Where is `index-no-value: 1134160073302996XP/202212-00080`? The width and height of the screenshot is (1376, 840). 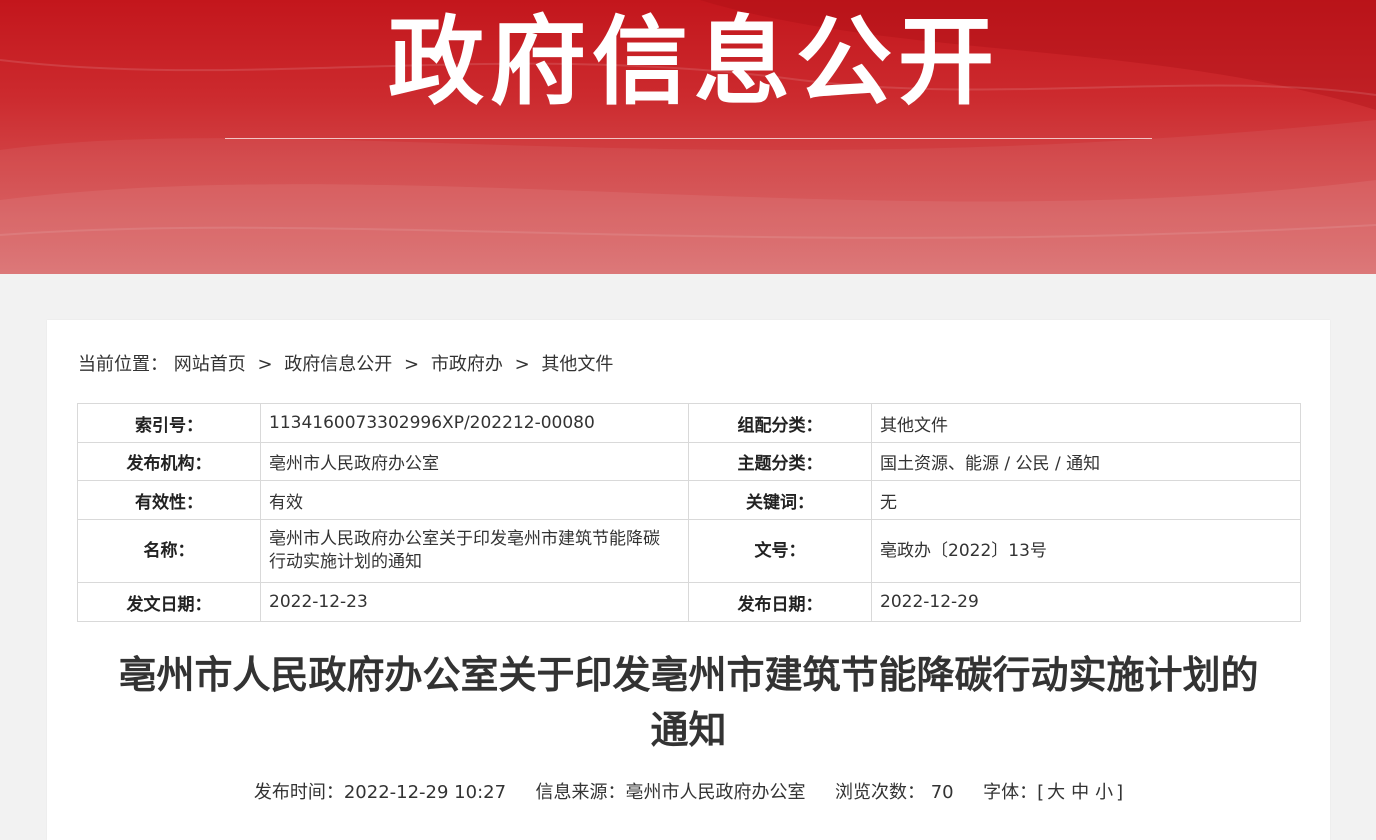
index-no-value: 1134160073302996XP/202212-00080 is located at coordinates (474, 423).